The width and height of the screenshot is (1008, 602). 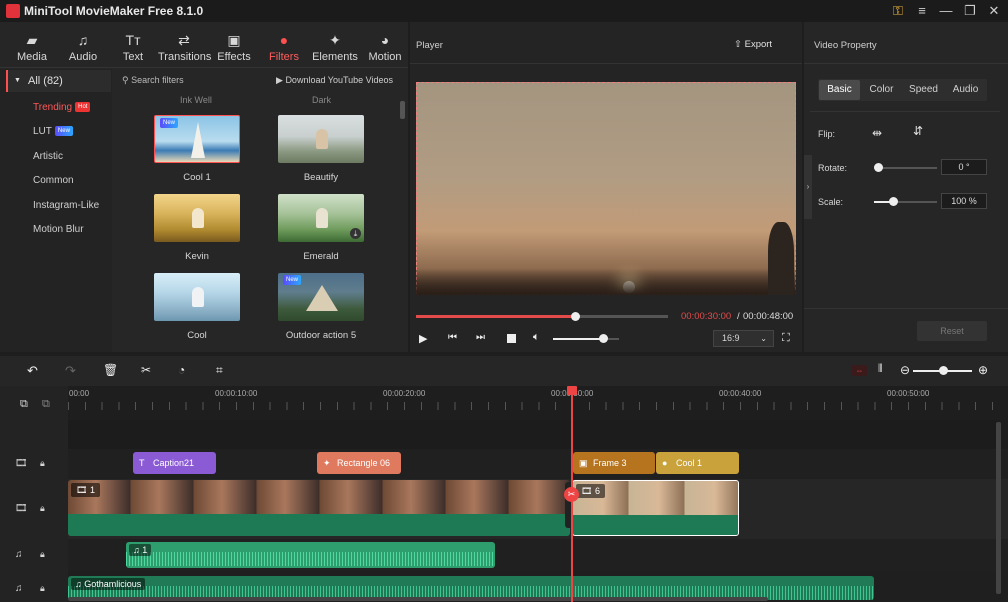 What do you see at coordinates (321, 218) in the screenshot?
I see `filter-thumb-emerald: ⤓` at bounding box center [321, 218].